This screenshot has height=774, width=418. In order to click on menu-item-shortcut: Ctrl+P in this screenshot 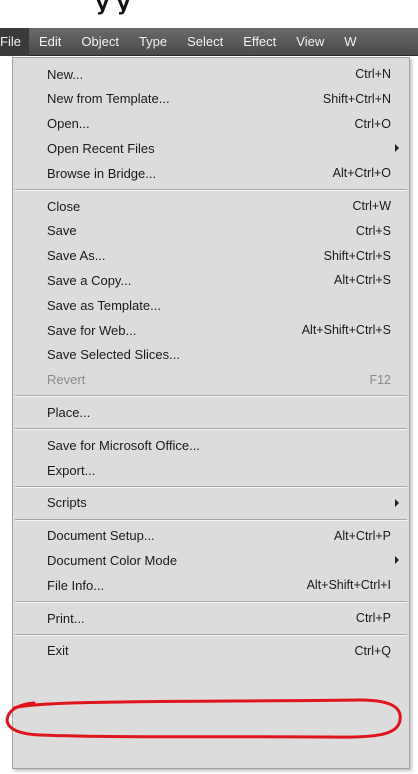, I will do `click(373, 618)`.